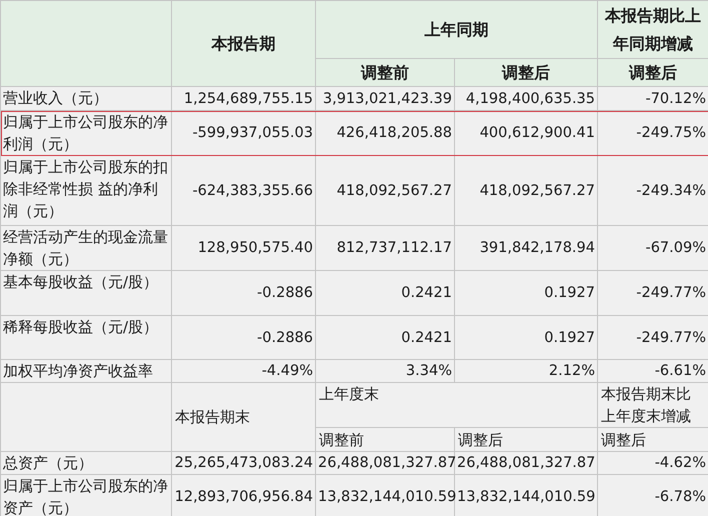 This screenshot has width=708, height=516. I want to click on table-cell: 426,418,205.88, so click(385, 133).